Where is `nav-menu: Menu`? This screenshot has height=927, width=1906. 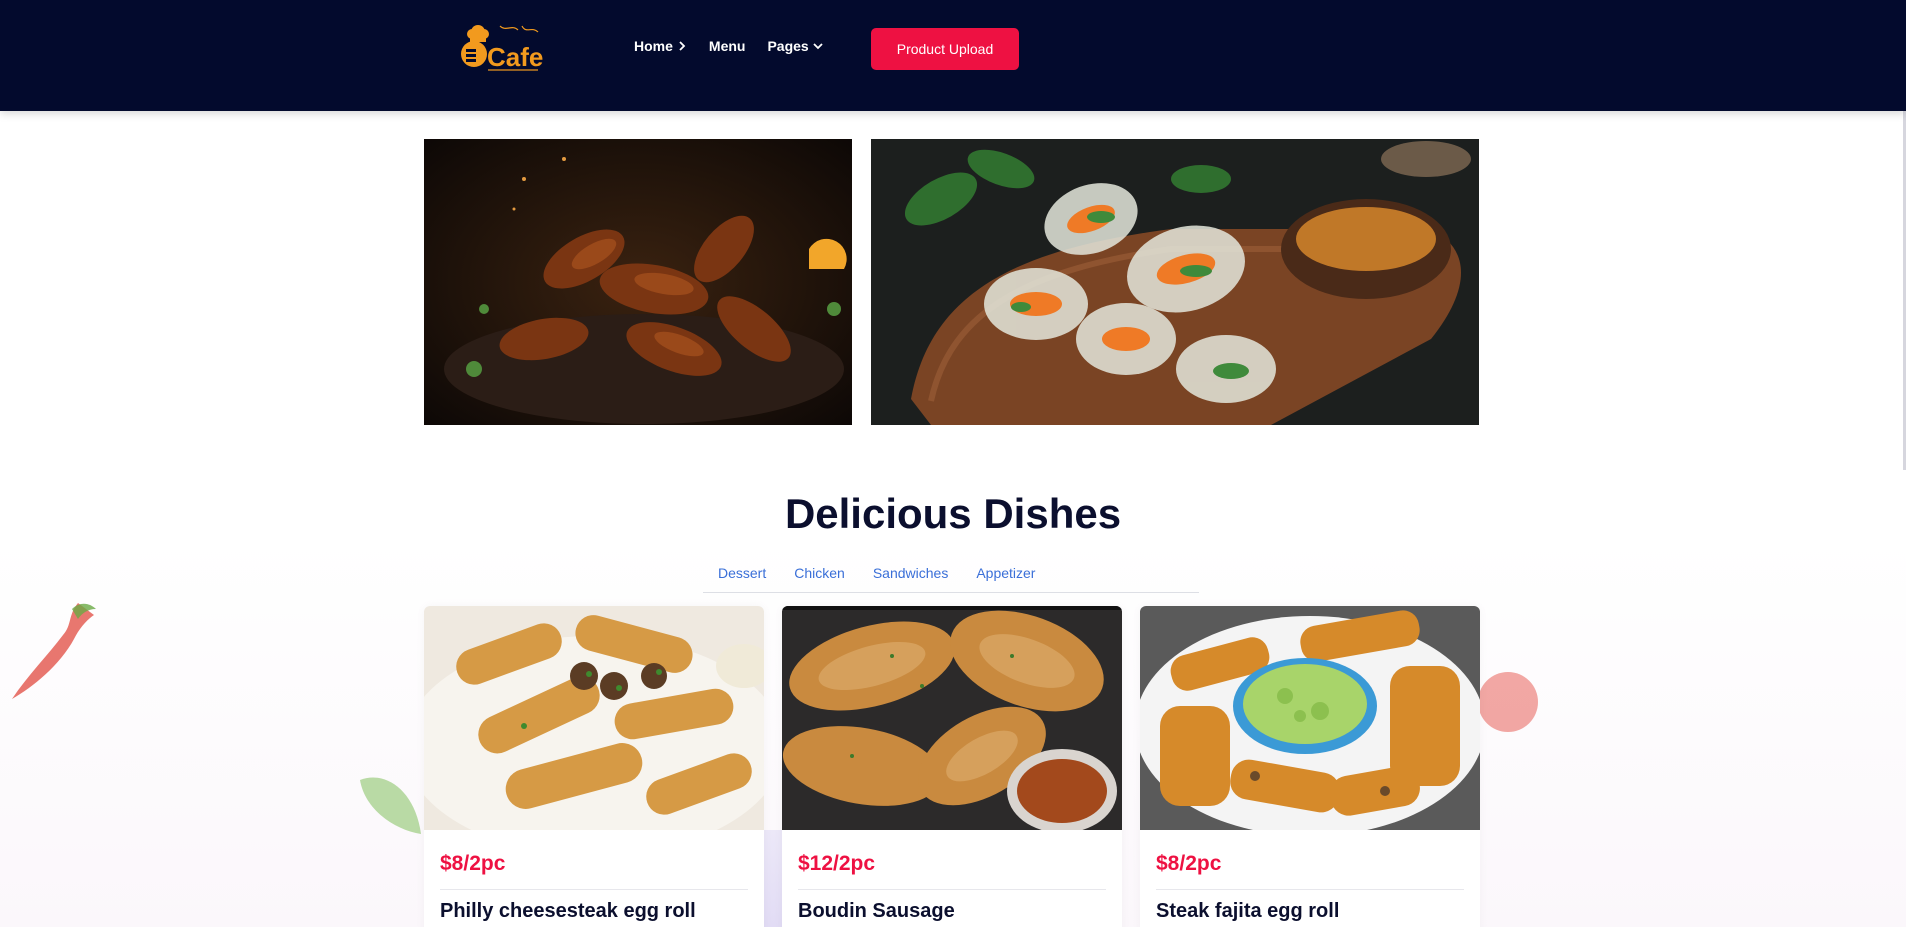
nav-menu: Menu is located at coordinates (727, 46).